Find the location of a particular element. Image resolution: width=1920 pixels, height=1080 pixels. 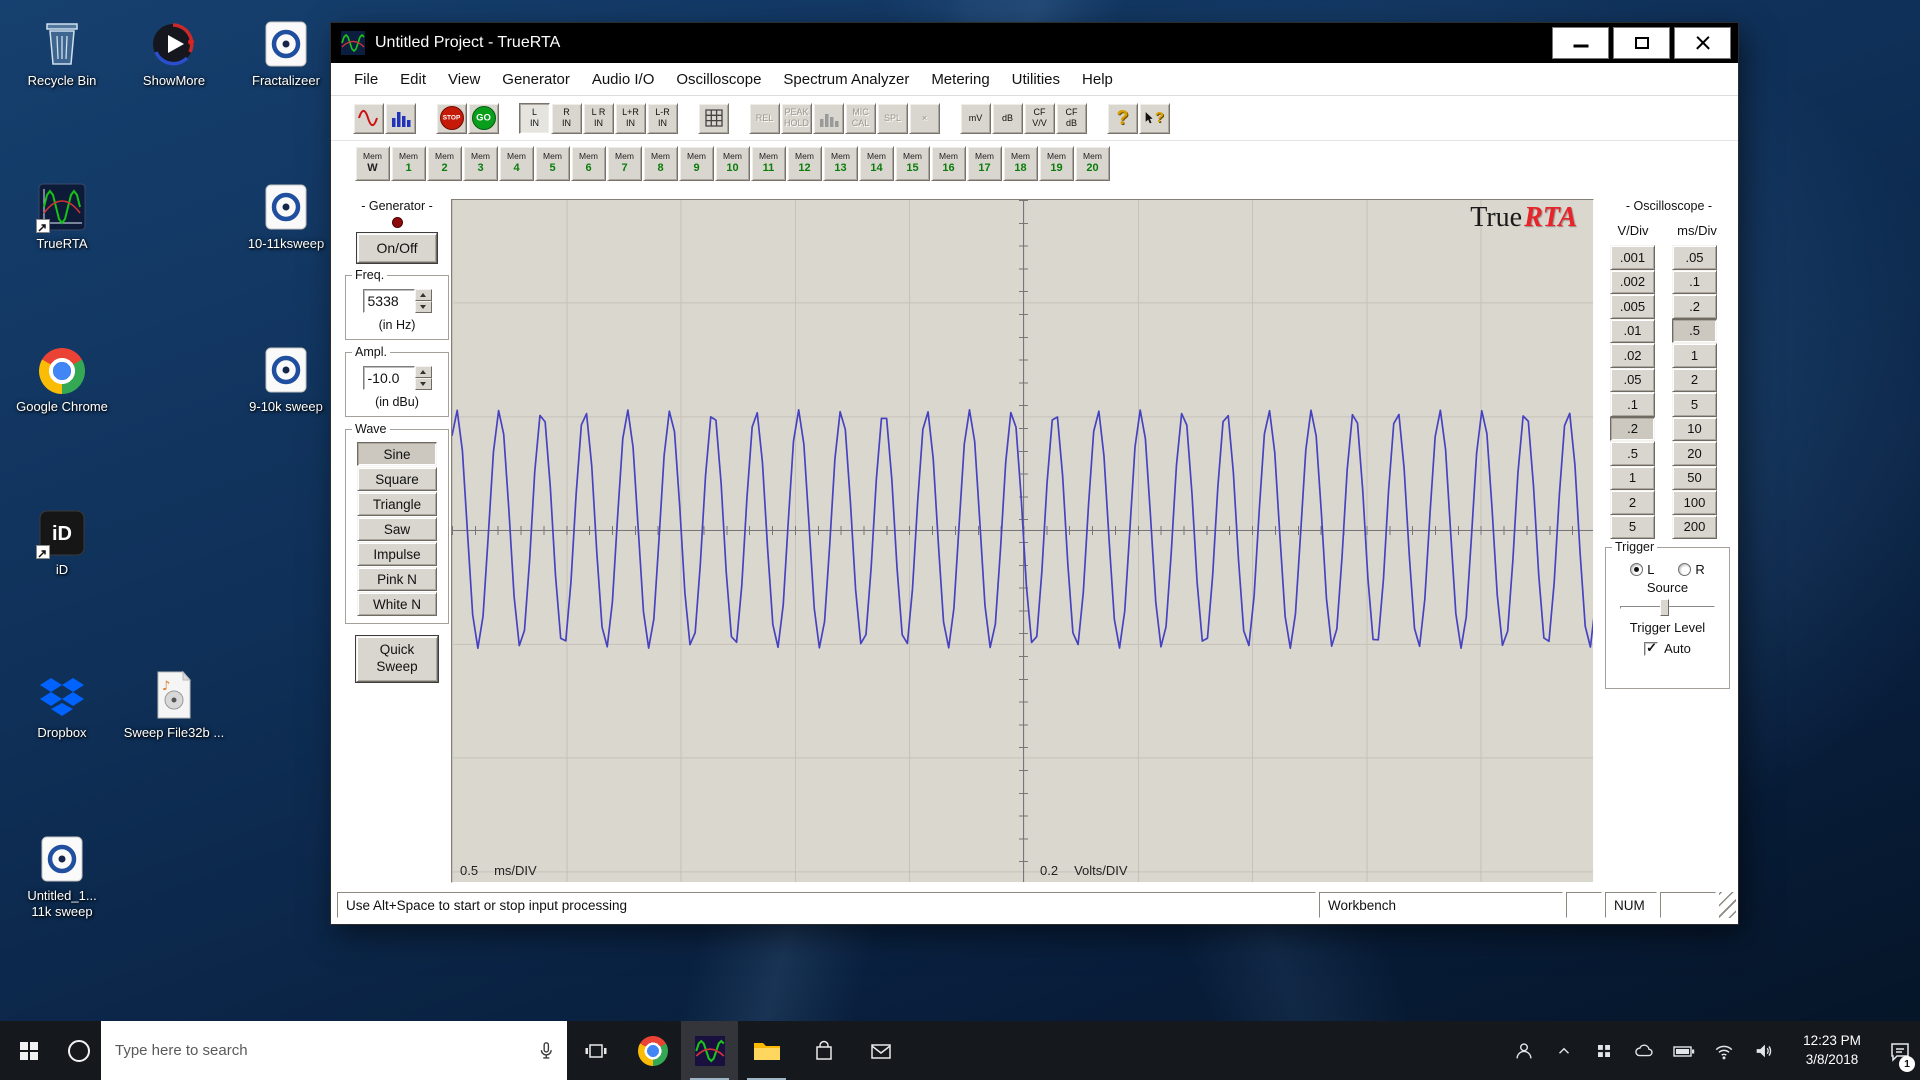

vdiv-option-button: 1 is located at coordinates (1632, 477).